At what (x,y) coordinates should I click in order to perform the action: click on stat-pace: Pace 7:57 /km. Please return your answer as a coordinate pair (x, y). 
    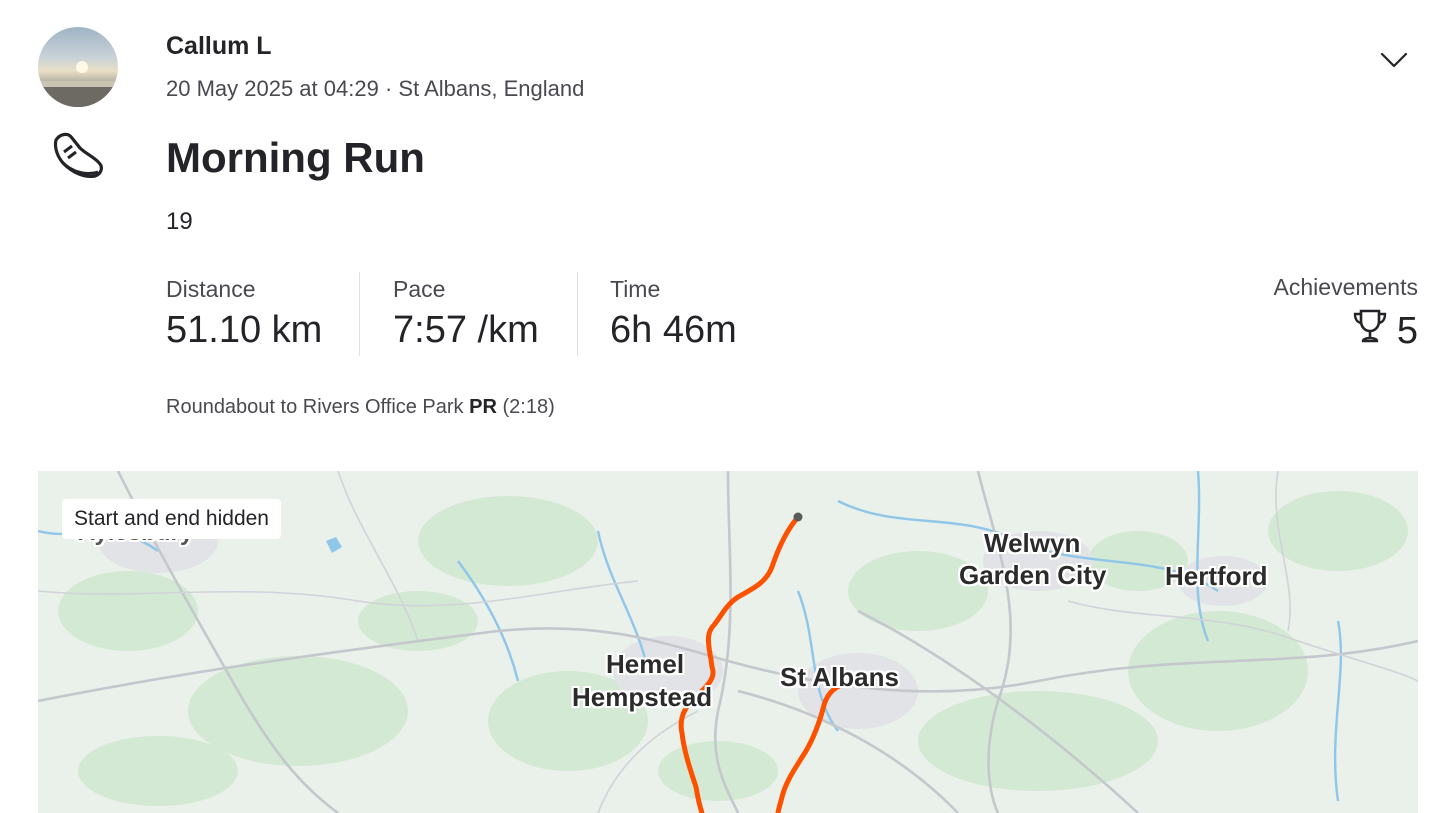
    Looking at the image, I should click on (466, 314).